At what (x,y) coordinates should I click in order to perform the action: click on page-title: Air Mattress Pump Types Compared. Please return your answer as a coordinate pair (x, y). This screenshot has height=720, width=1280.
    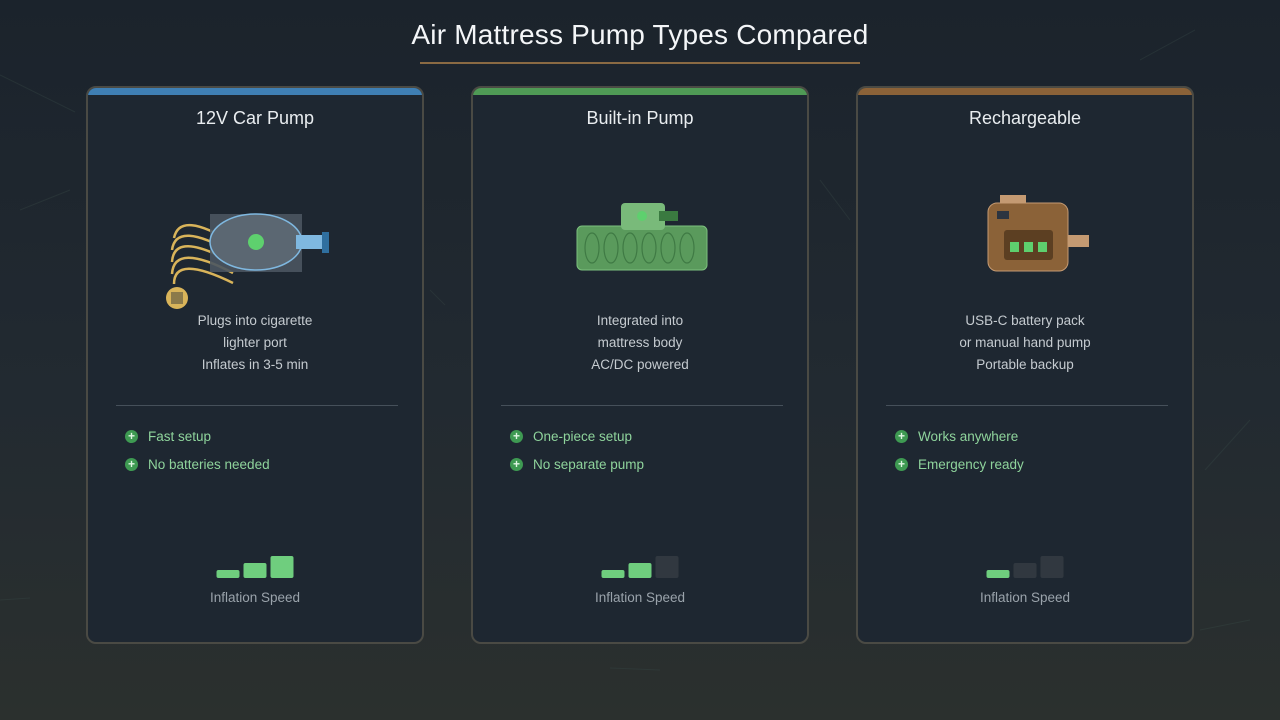
    Looking at the image, I should click on (640, 34).